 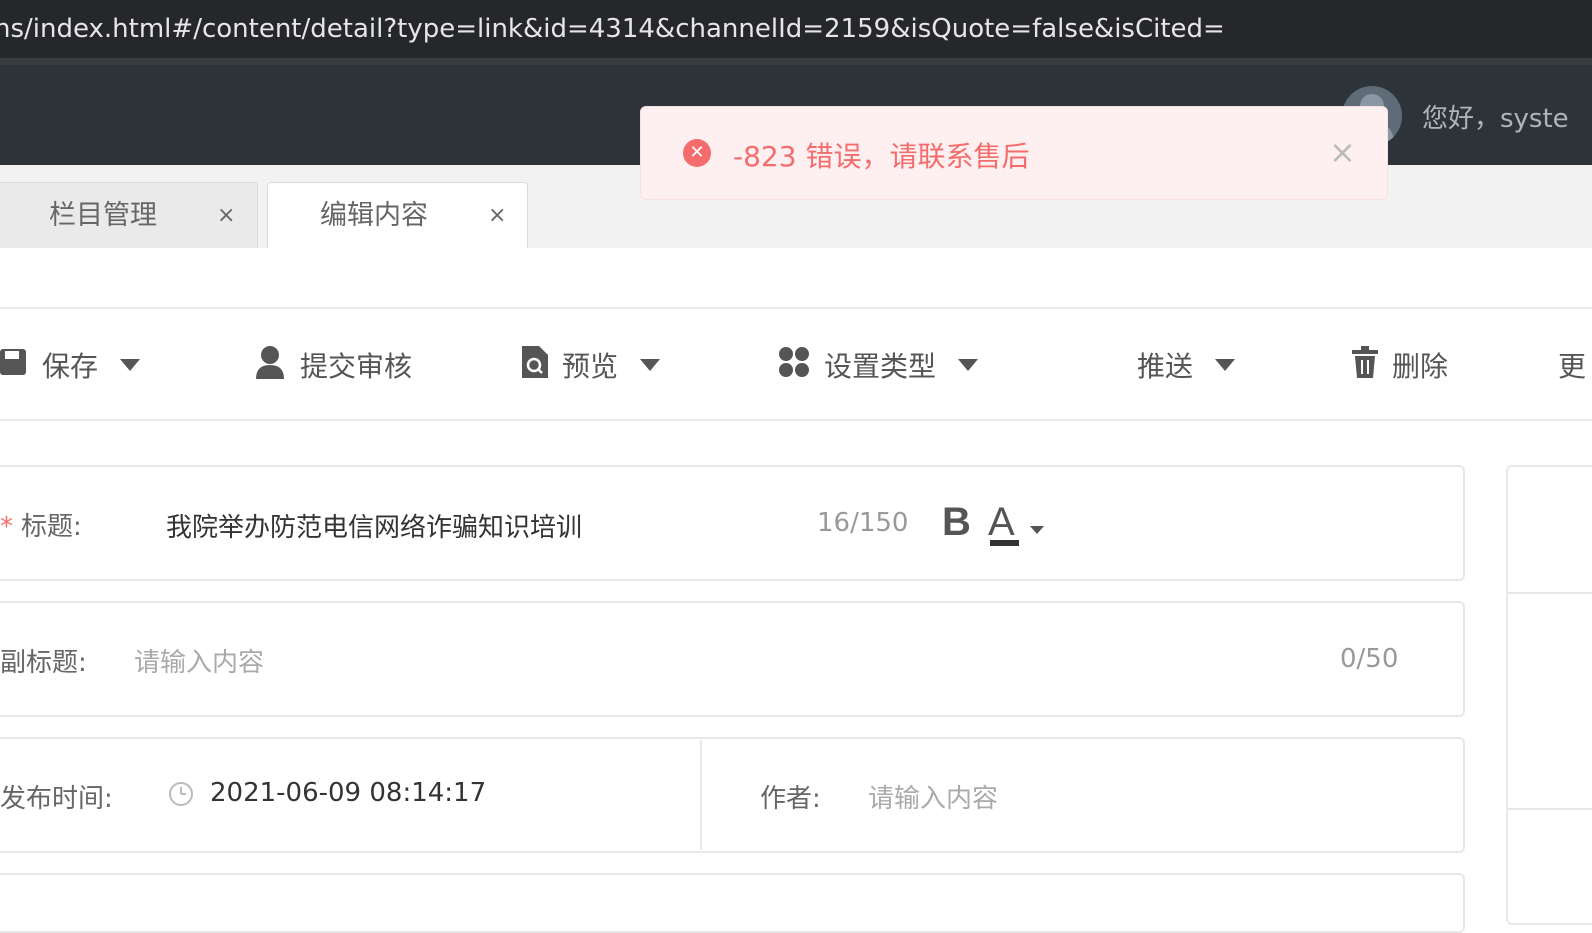 I want to click on push-button: 推送, so click(x=1186, y=365).